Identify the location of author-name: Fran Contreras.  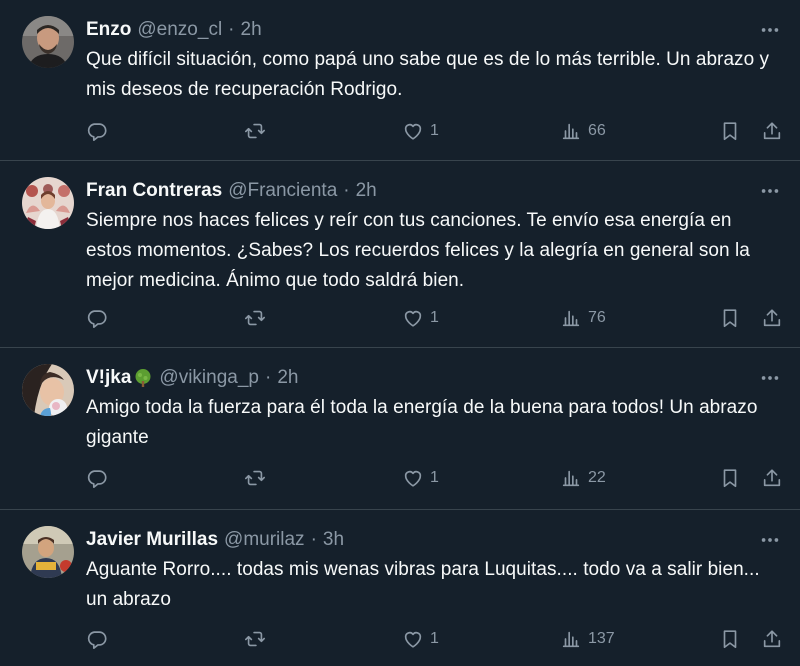
(154, 191).